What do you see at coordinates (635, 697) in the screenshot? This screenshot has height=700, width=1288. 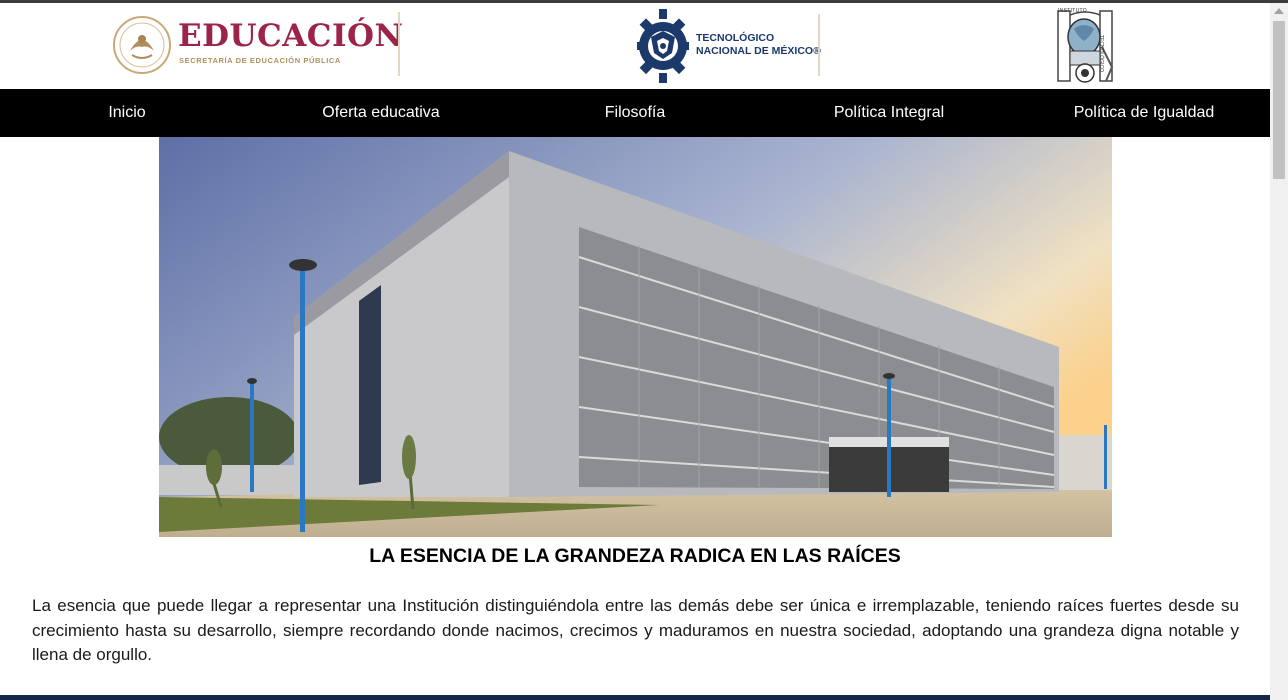 I see `footer-bar` at bounding box center [635, 697].